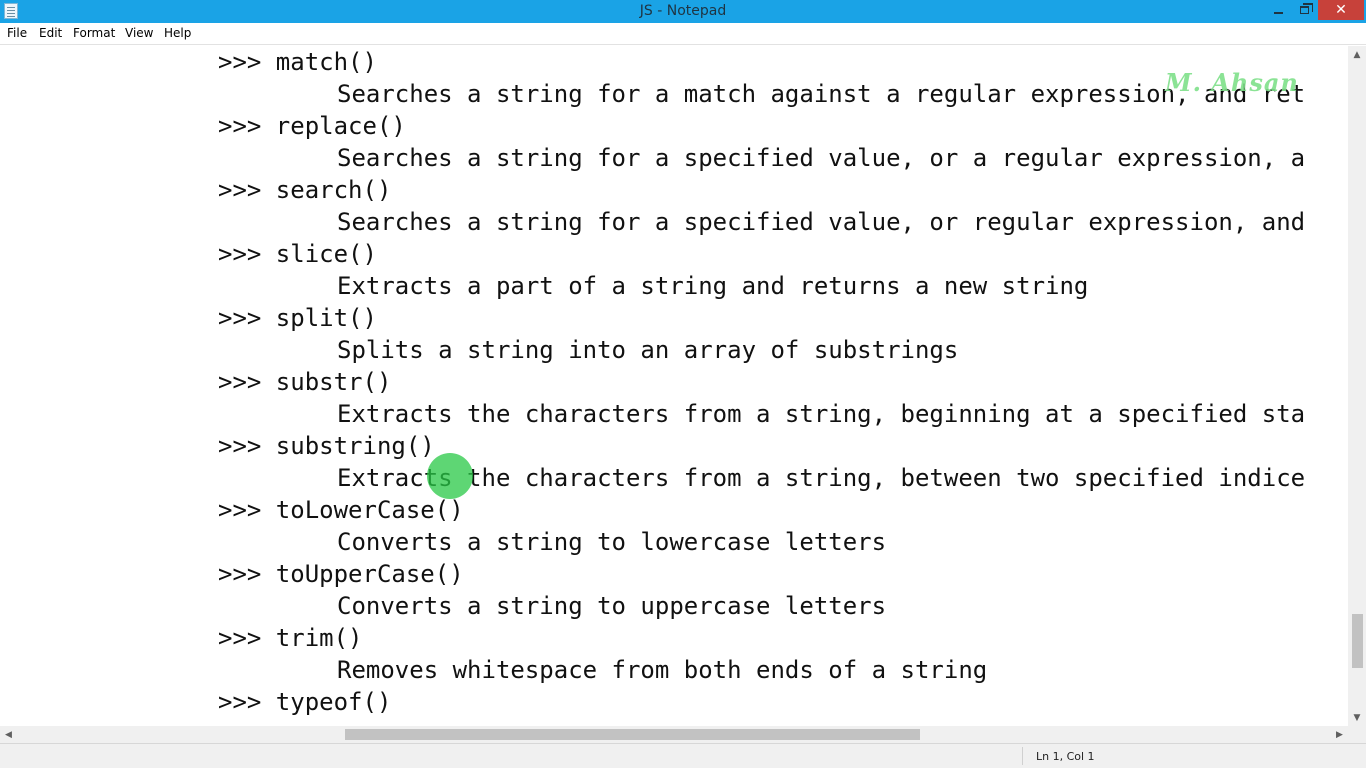 This screenshot has height=768, width=1366. Describe the element at coordinates (1339, 734) in the screenshot. I see `scroll-right-icon: ▶` at that location.